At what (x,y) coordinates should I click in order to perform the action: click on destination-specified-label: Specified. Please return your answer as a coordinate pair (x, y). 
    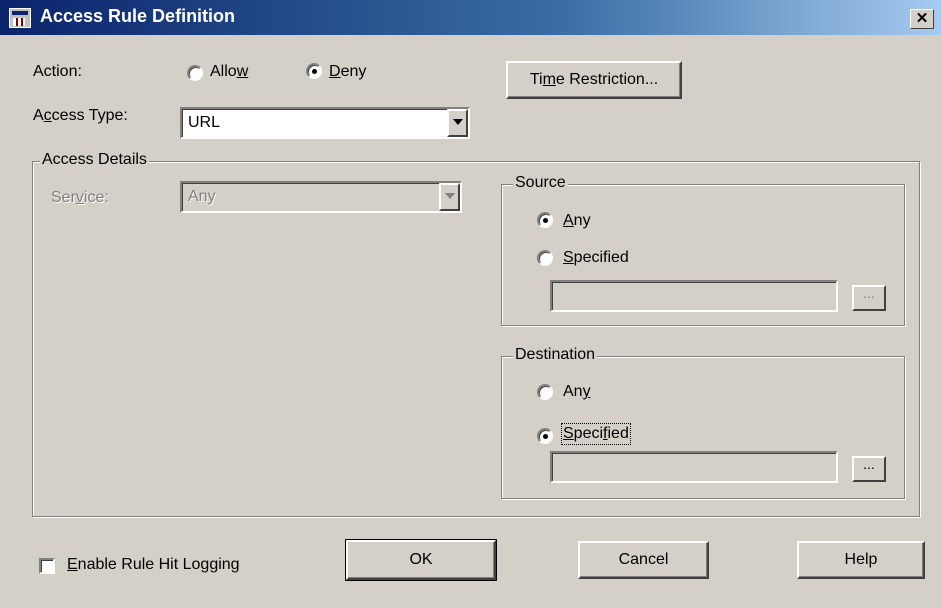
    Looking at the image, I should click on (596, 434).